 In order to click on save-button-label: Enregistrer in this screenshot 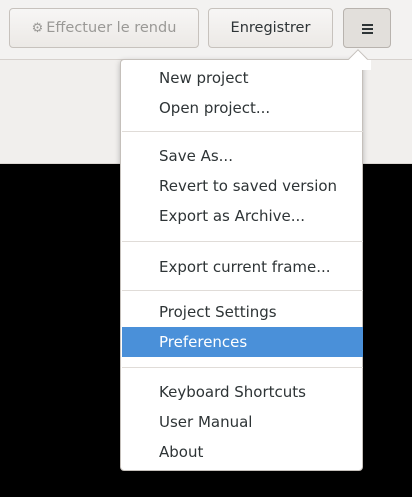, I will do `click(270, 28)`.